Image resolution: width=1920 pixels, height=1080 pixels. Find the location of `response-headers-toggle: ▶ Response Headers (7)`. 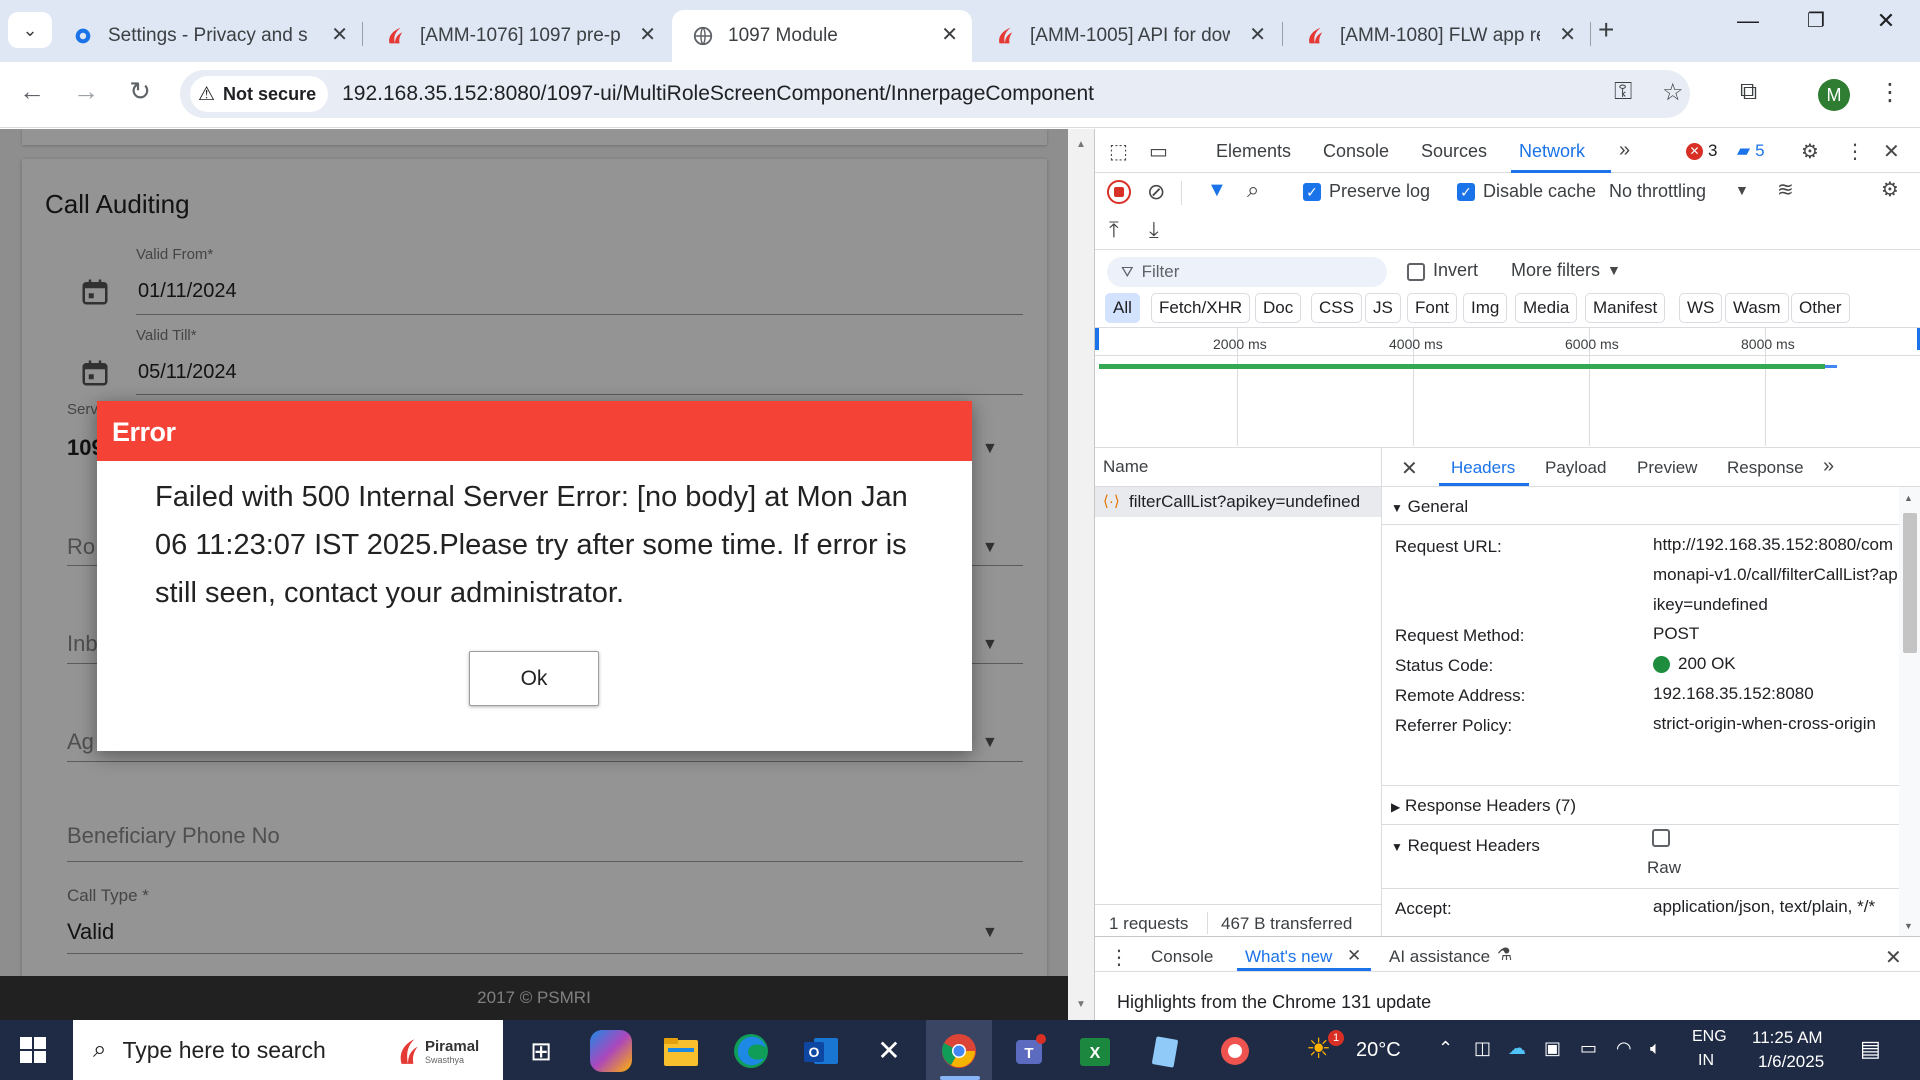

response-headers-toggle: ▶ Response Headers (7) is located at coordinates (1483, 806).